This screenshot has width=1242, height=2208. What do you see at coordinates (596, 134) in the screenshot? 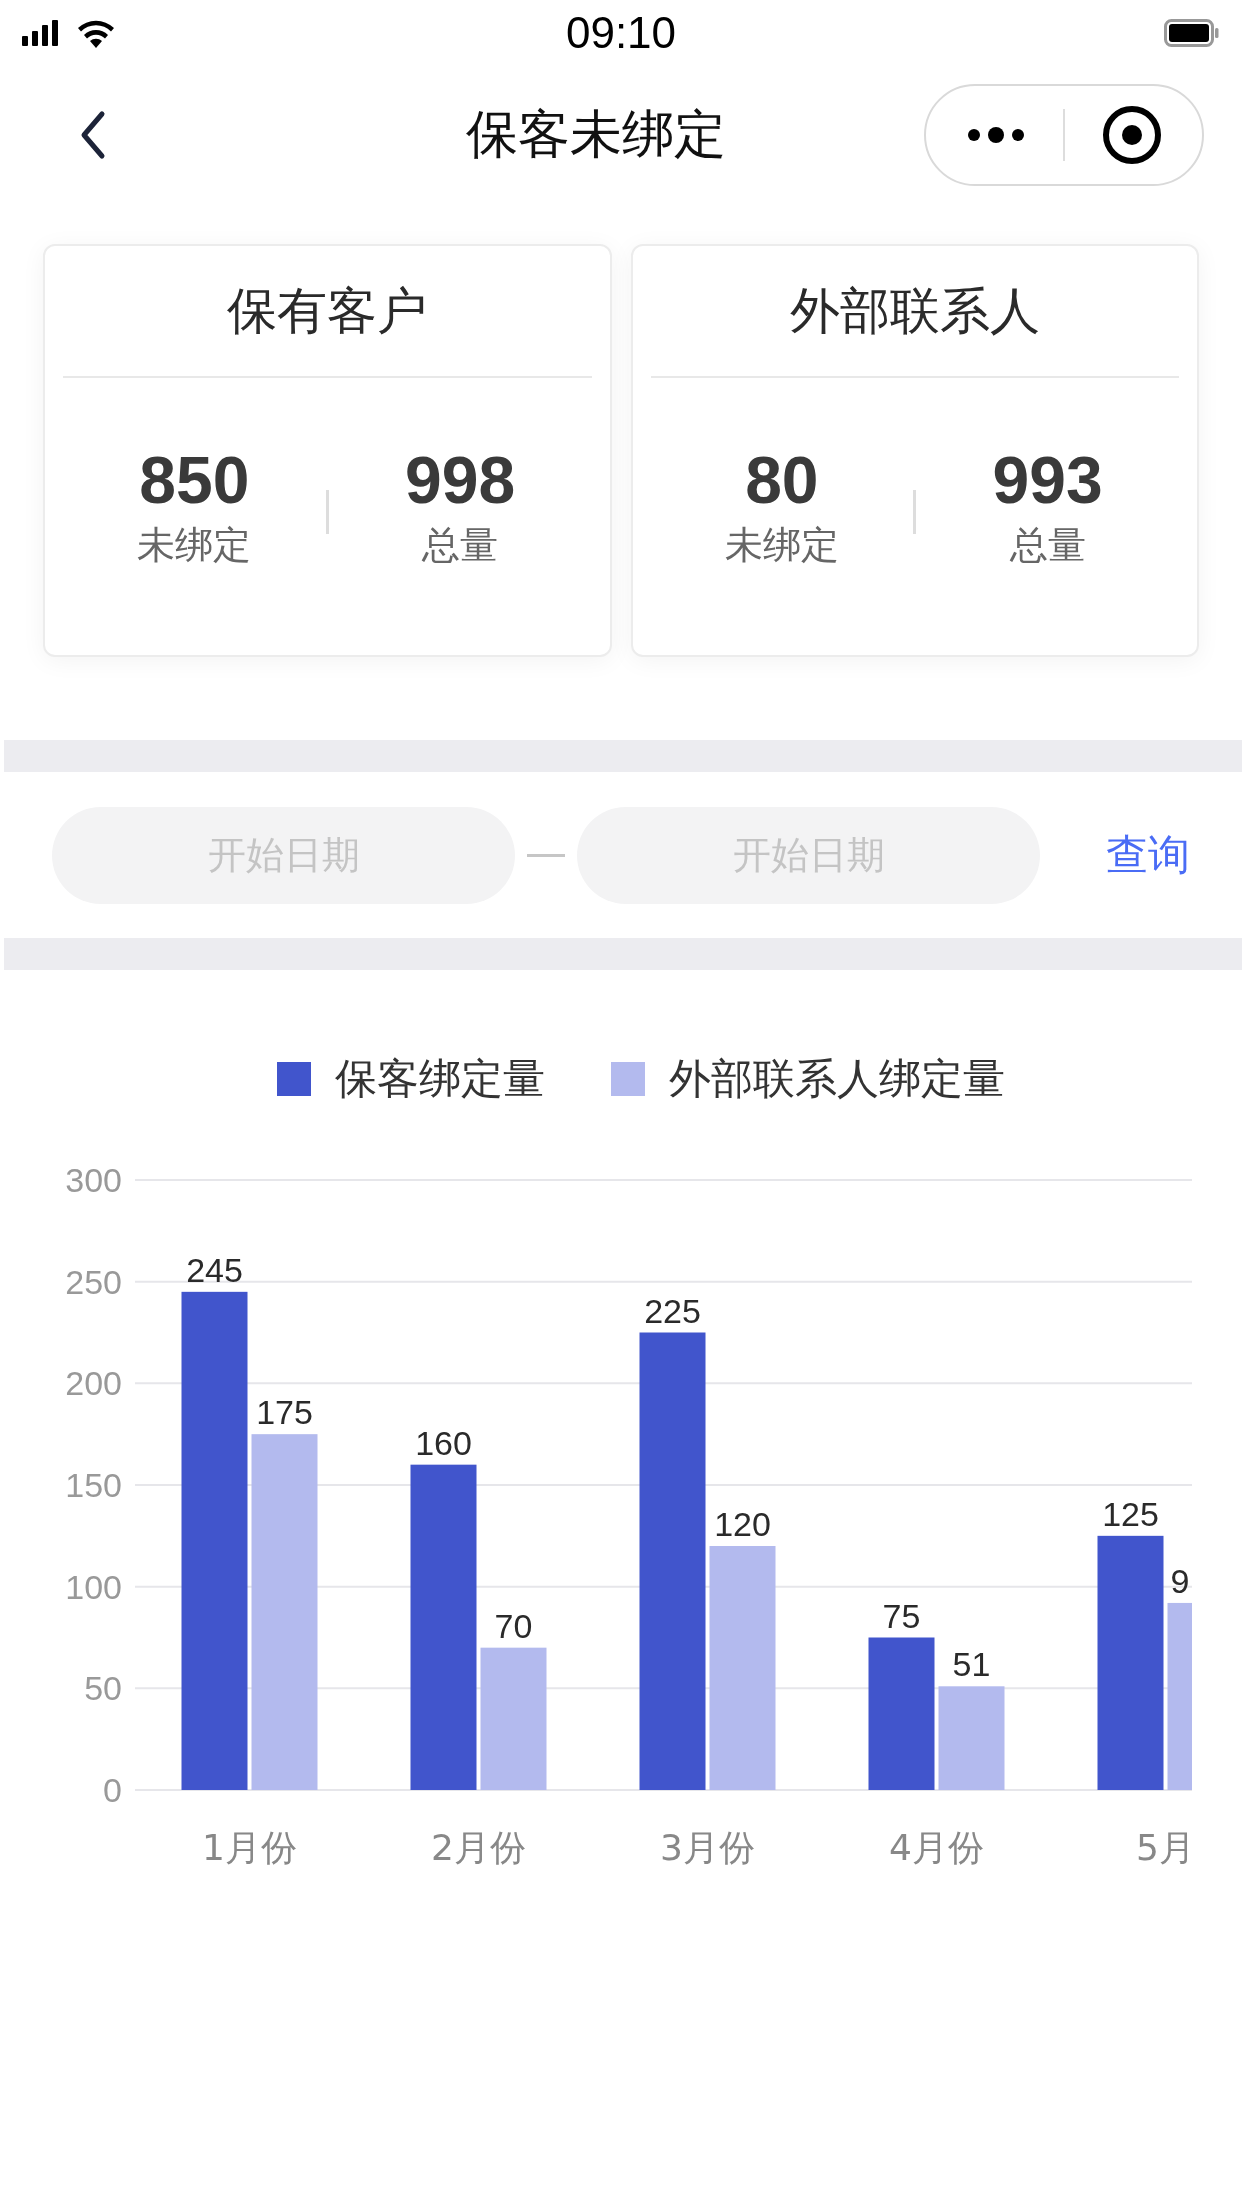
I see `page-title: 保客未绑定` at bounding box center [596, 134].